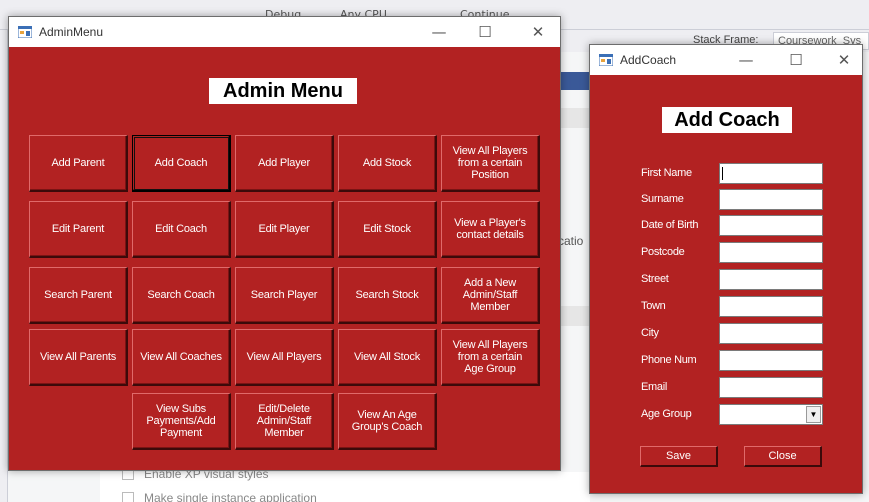 This screenshot has width=869, height=502. What do you see at coordinates (666, 173) in the screenshot?
I see `first-name-label: First Name` at bounding box center [666, 173].